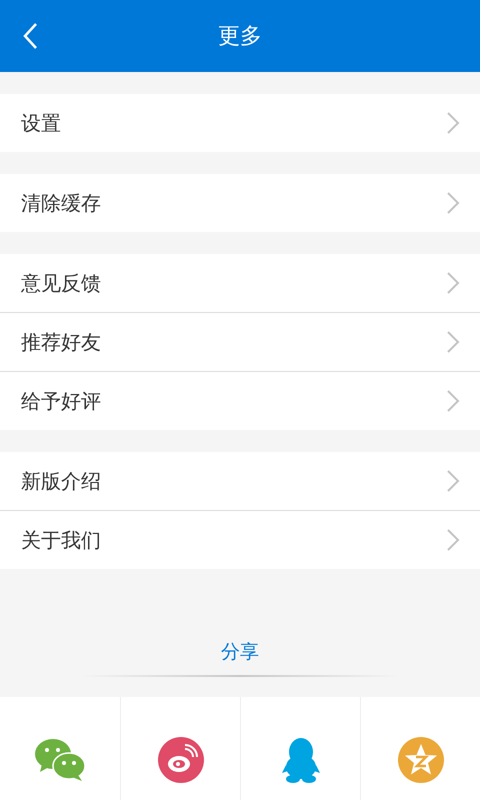 This screenshot has width=480, height=800. Describe the element at coordinates (240, 481) in the screenshot. I see `menu-item: 新版介绍` at that location.